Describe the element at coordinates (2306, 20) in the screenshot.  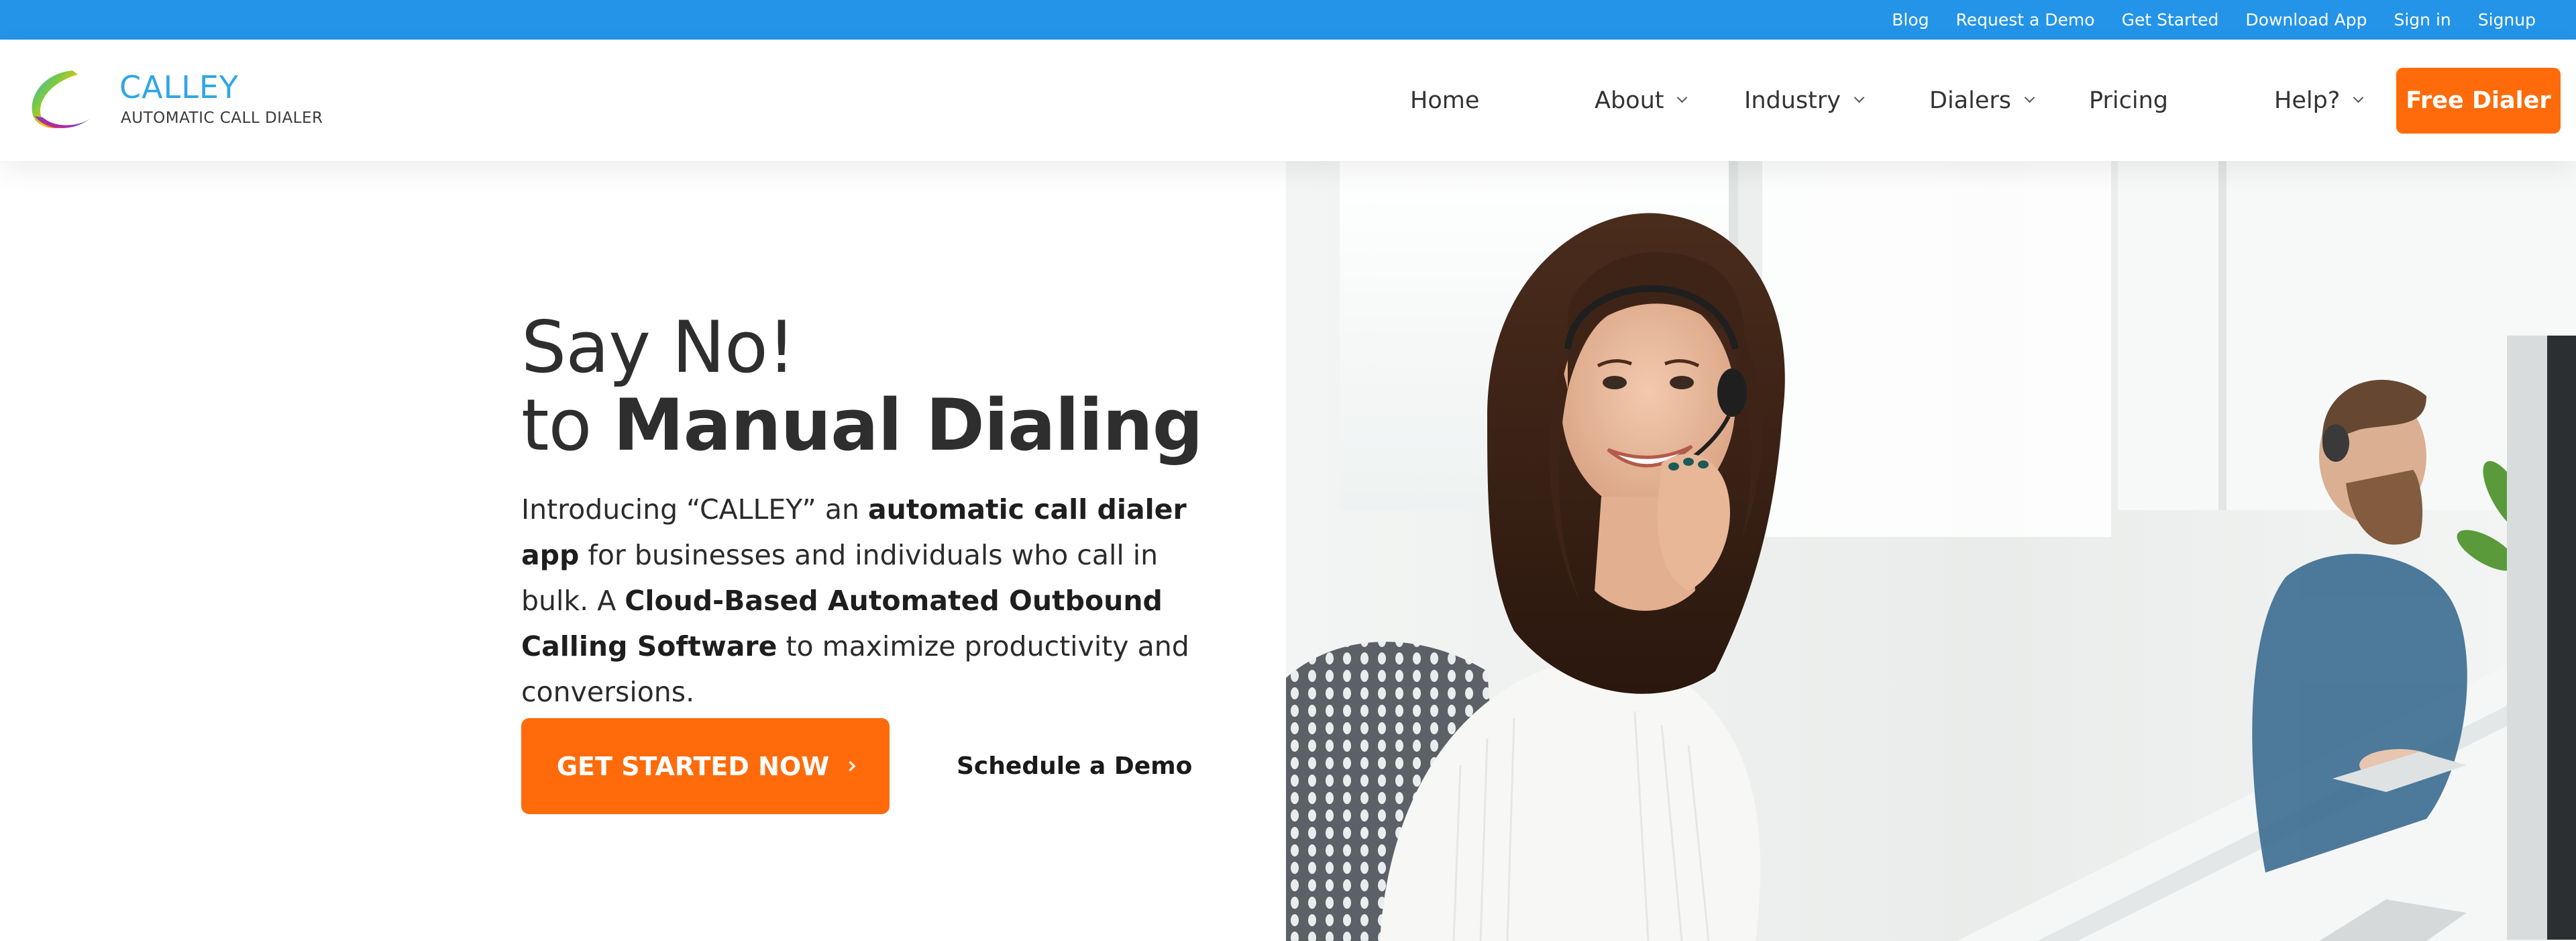
I see `topbar-link-download-app: Download App` at that location.